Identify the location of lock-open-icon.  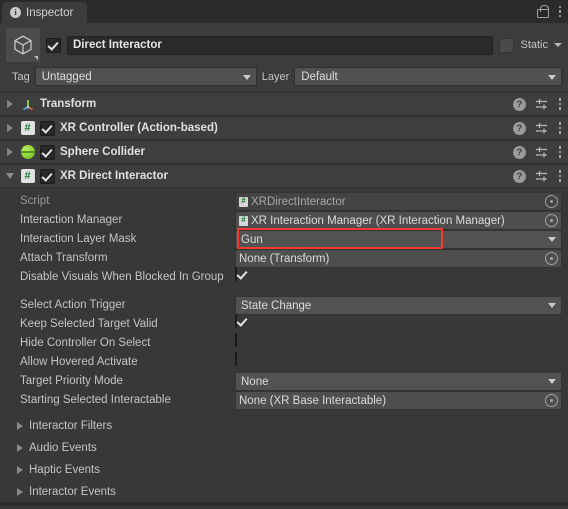
(542, 11).